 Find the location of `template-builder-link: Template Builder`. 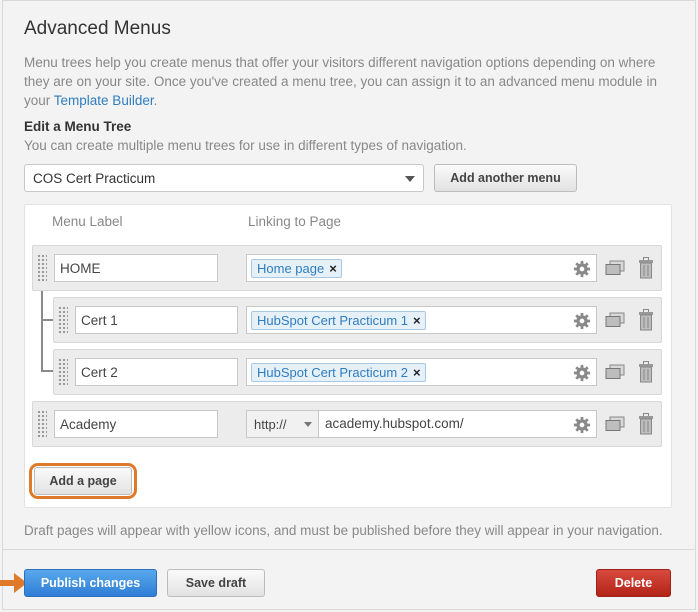

template-builder-link: Template Builder is located at coordinates (104, 100).